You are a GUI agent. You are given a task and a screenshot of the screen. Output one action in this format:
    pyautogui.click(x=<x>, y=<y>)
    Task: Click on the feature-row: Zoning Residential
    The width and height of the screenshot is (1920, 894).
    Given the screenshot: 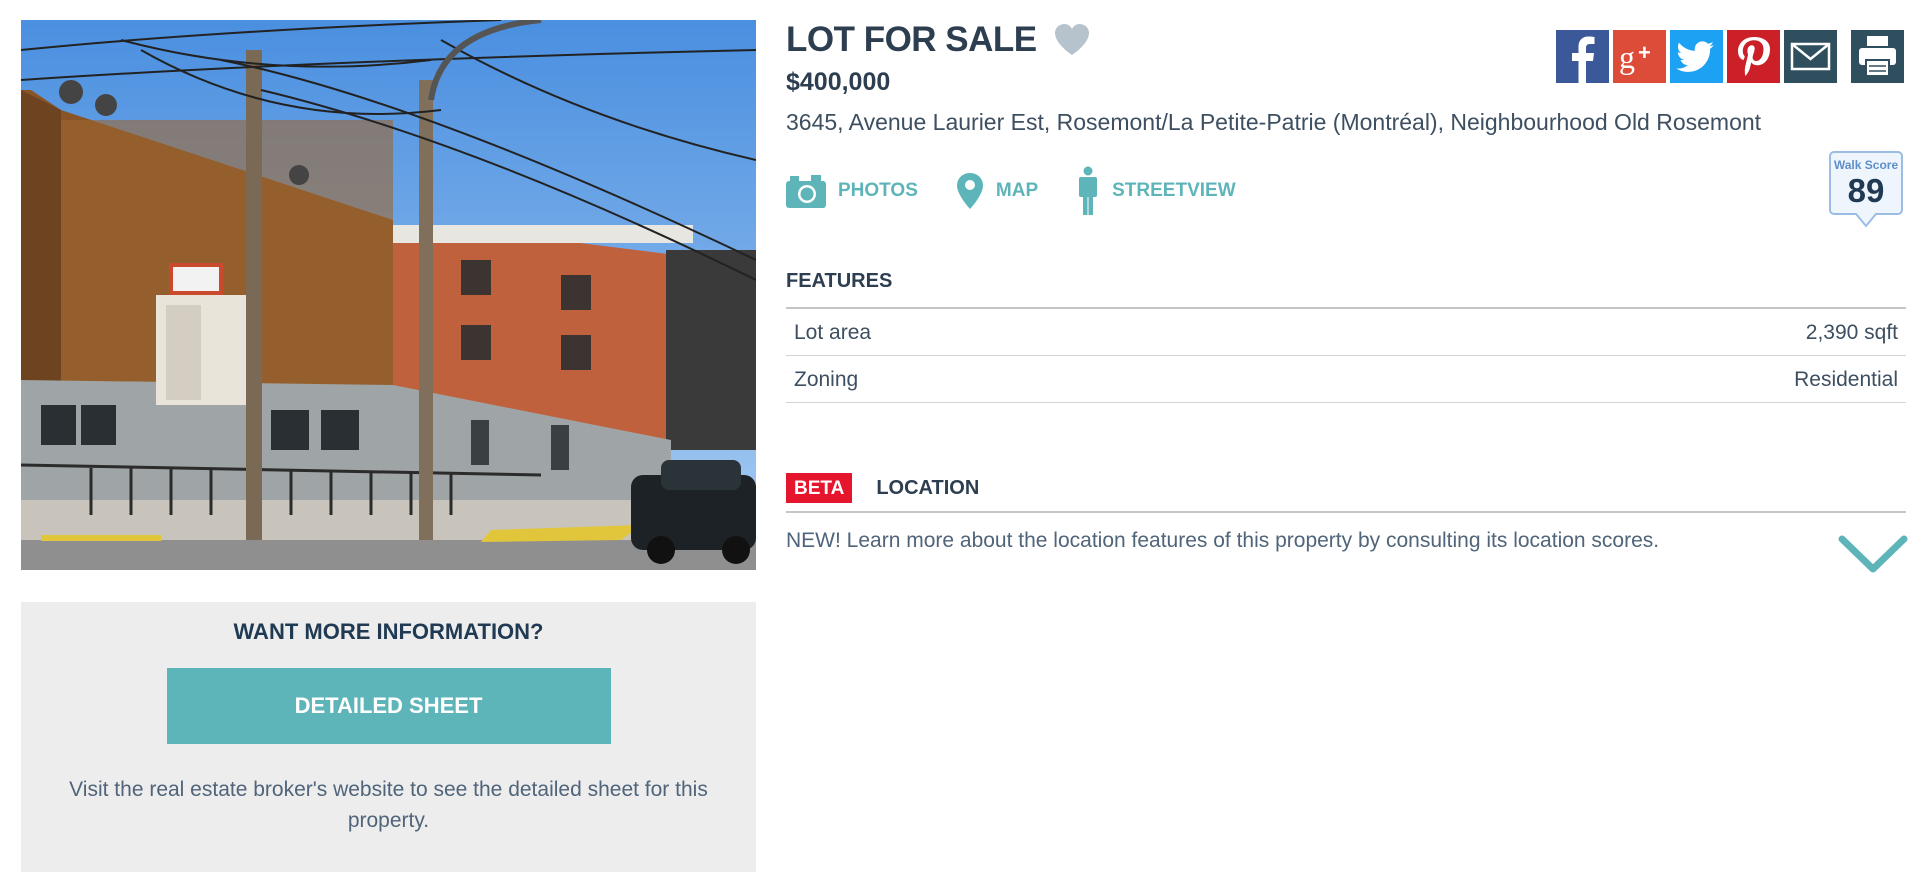 What is the action you would take?
    pyautogui.click(x=1346, y=379)
    